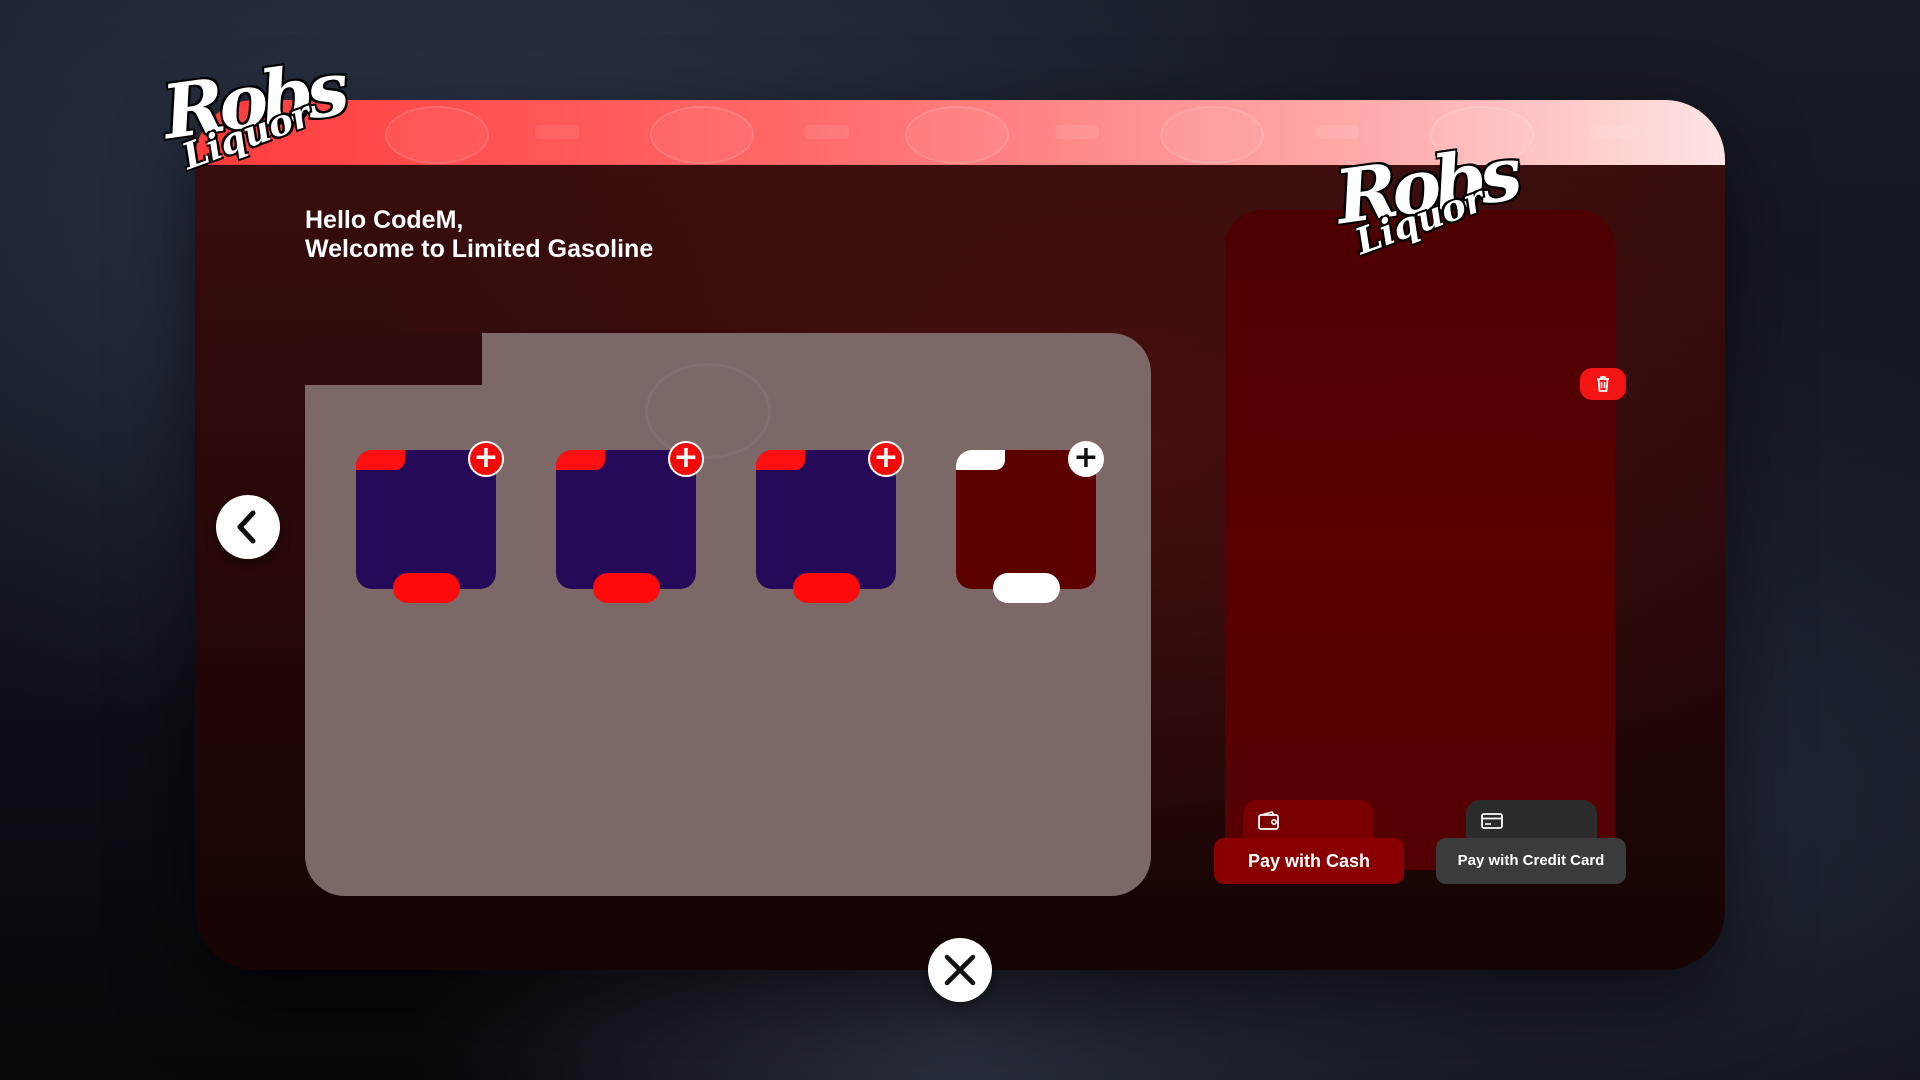 The width and height of the screenshot is (1920, 1080). I want to click on close-icon, so click(960, 970).